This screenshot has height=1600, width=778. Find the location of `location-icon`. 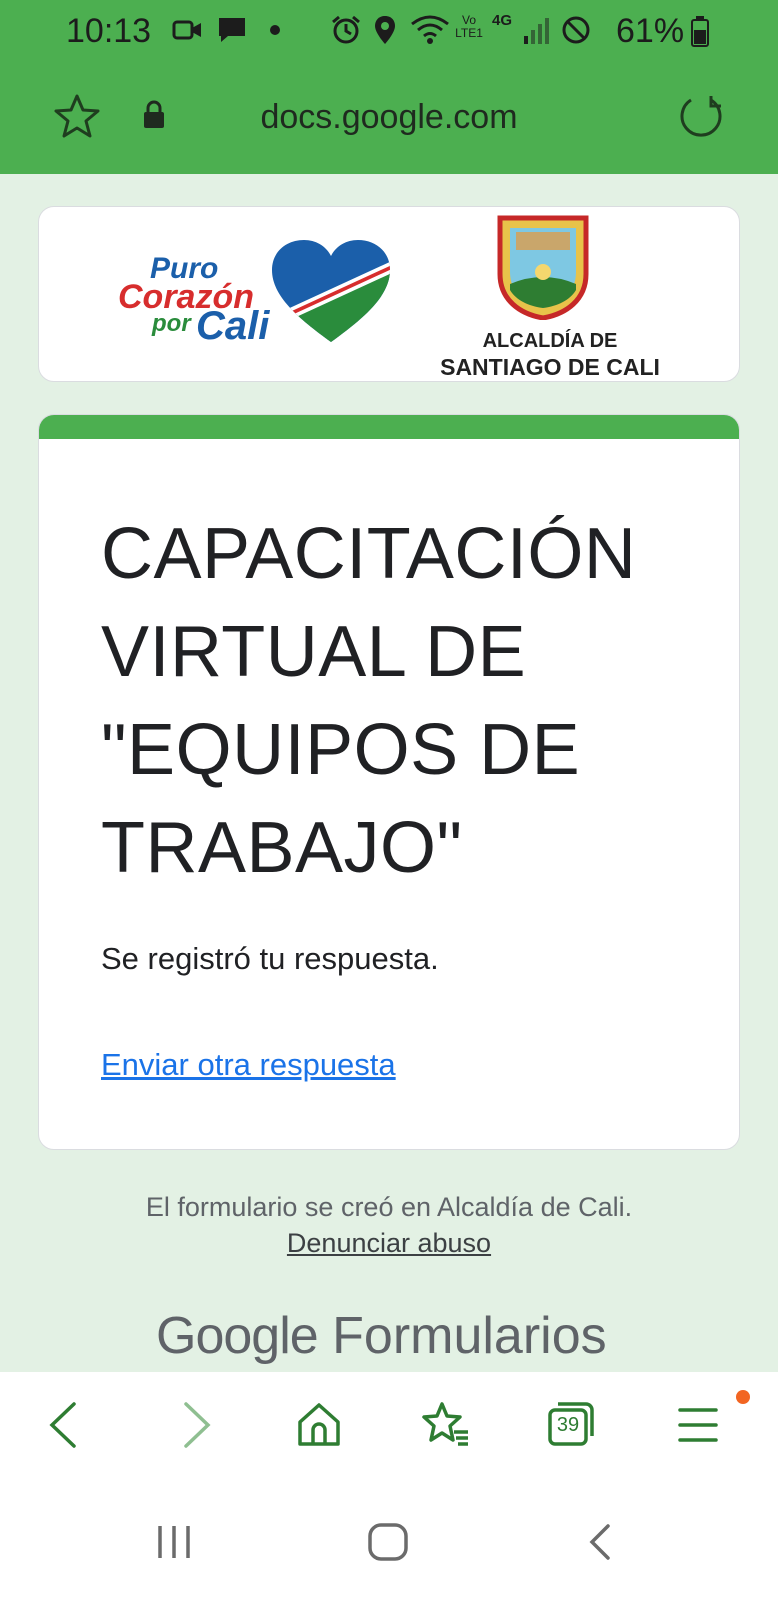

location-icon is located at coordinates (385, 30).